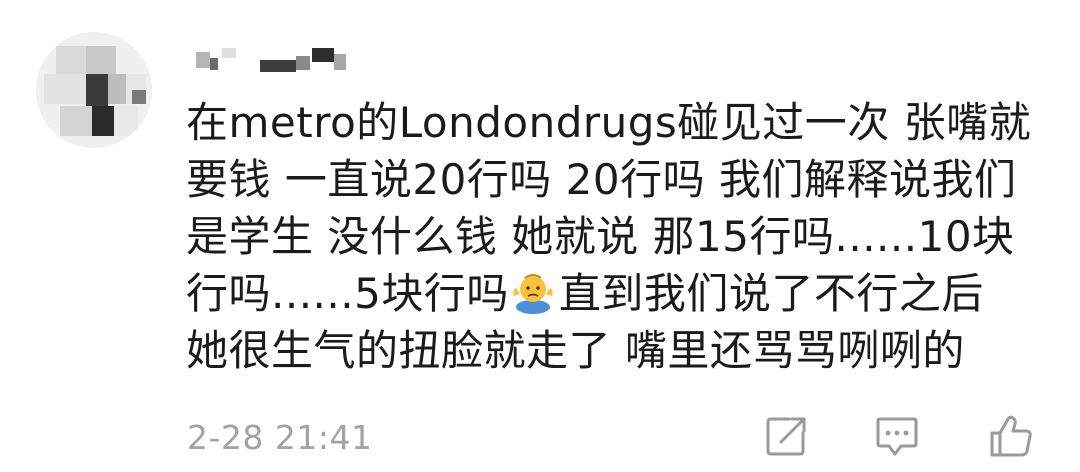 This screenshot has width=1080, height=472. What do you see at coordinates (94, 90) in the screenshot?
I see `avatar` at bounding box center [94, 90].